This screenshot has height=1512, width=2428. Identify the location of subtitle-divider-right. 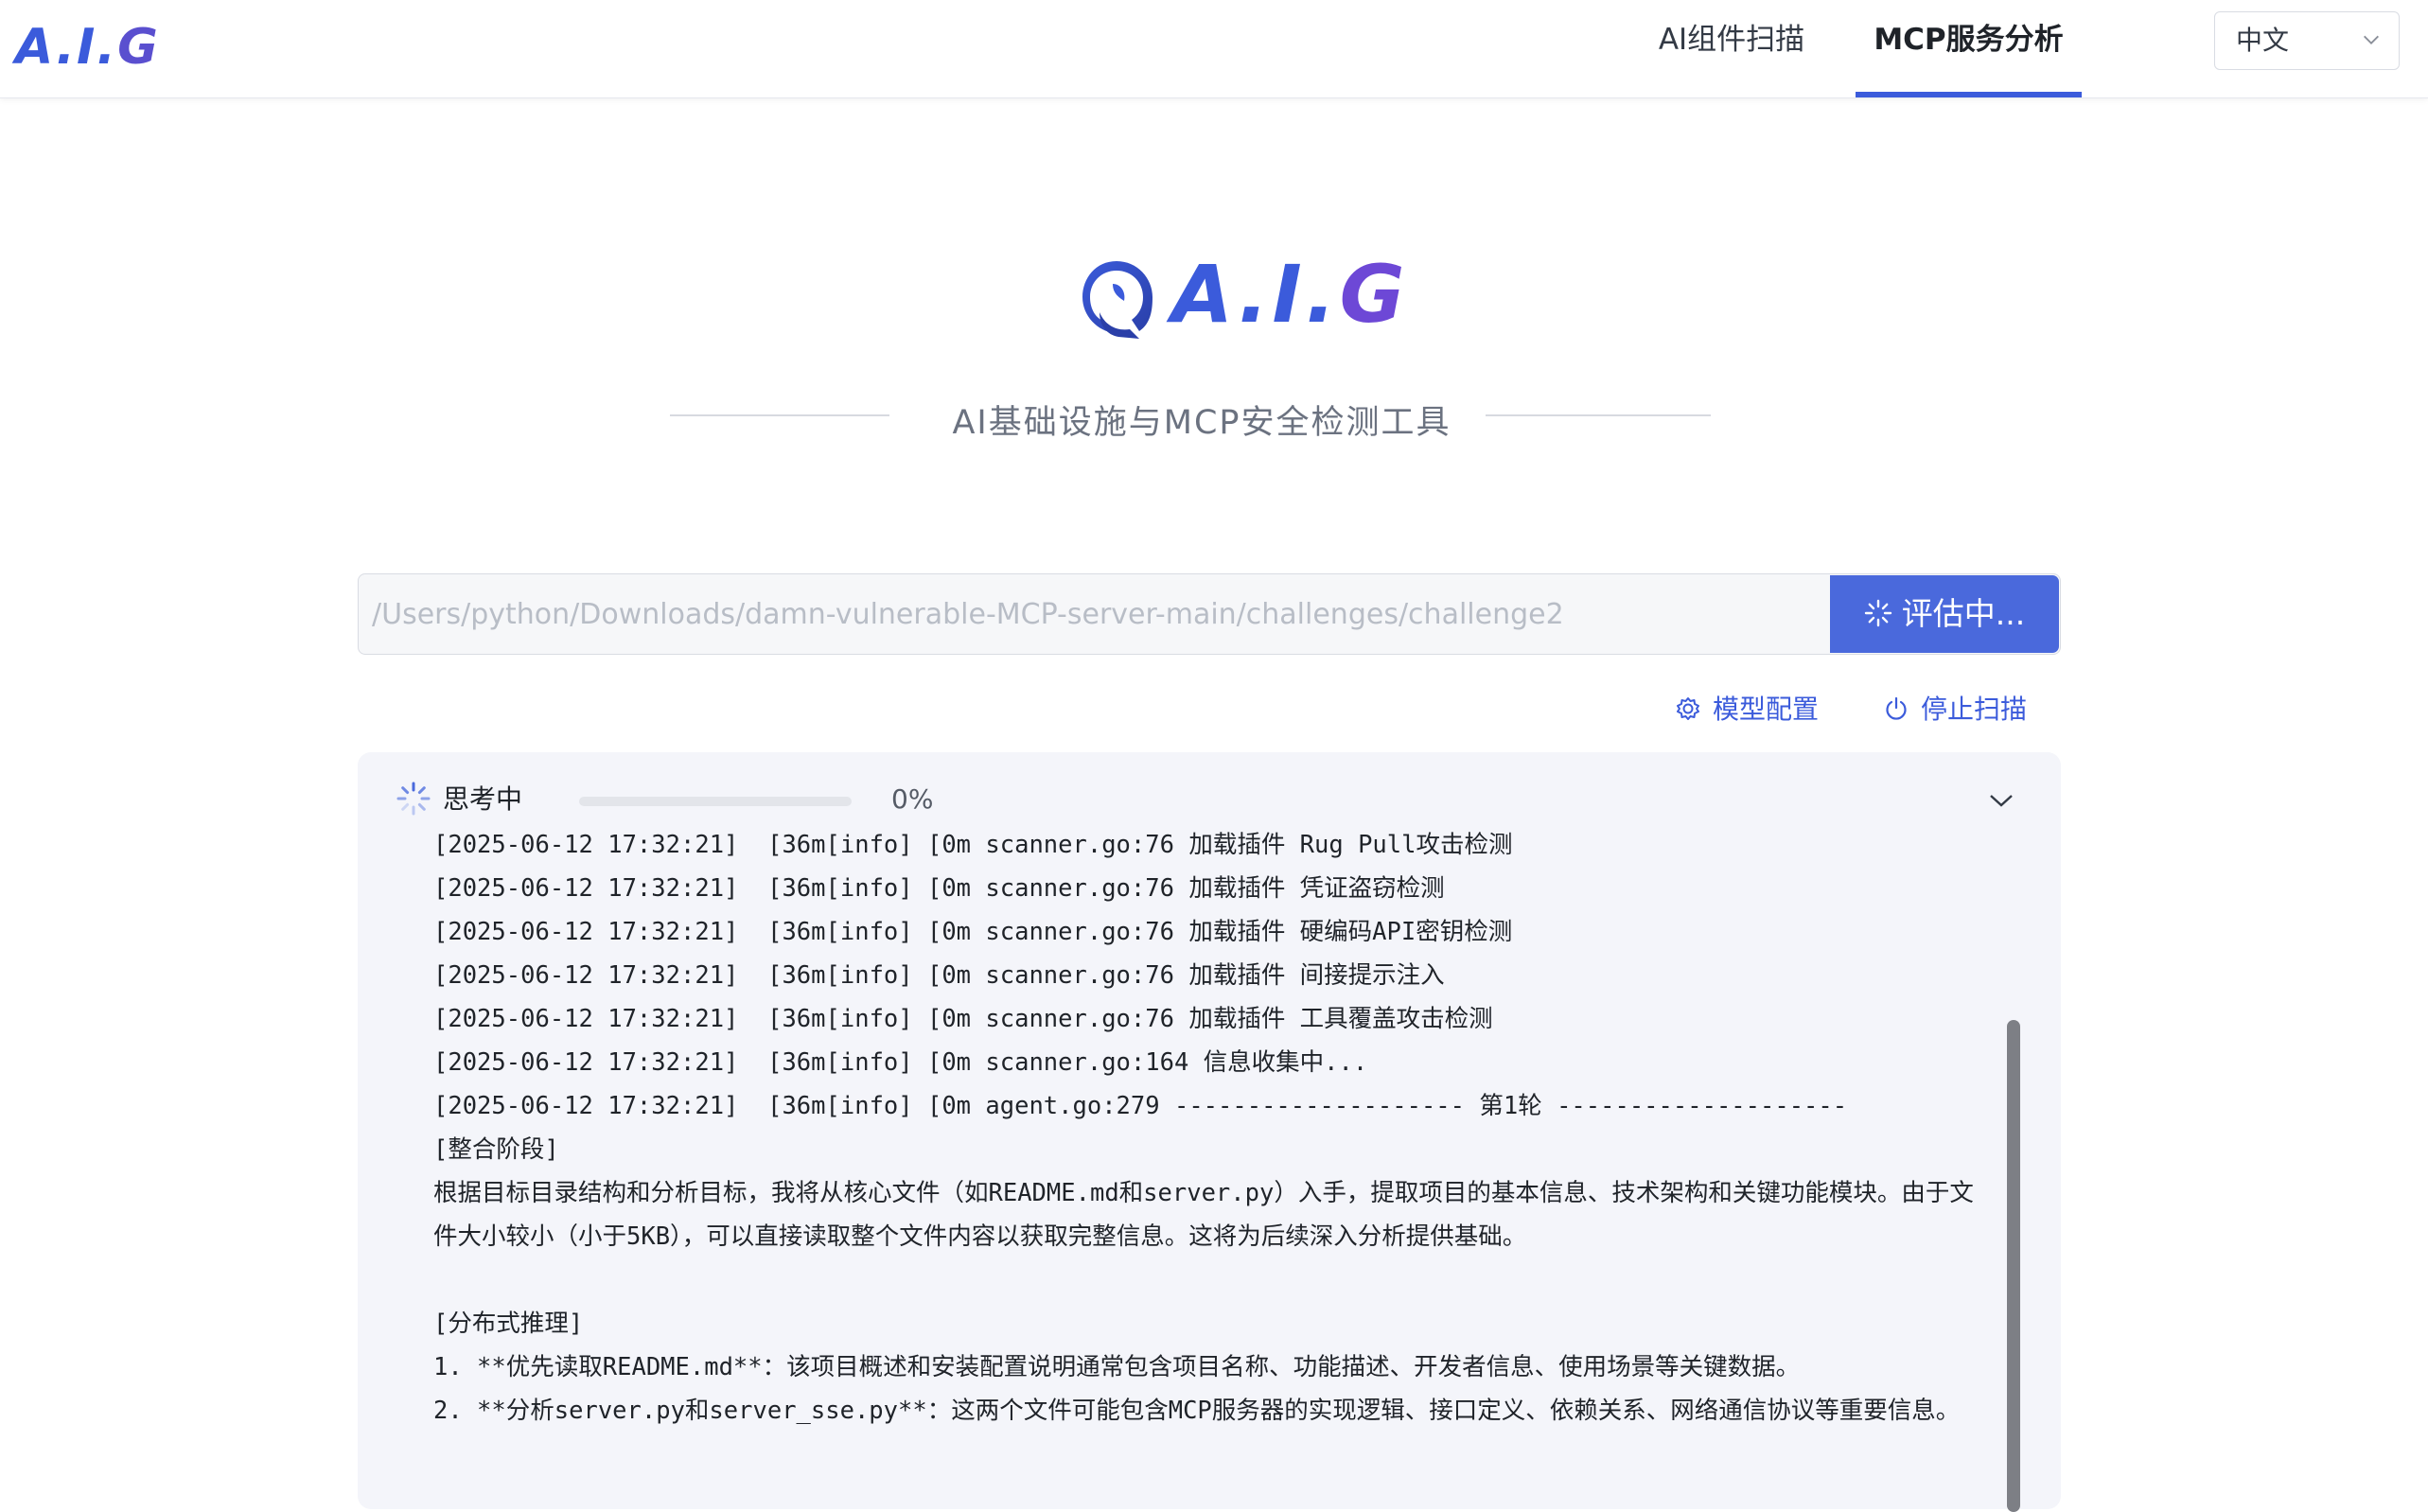
(1598, 415).